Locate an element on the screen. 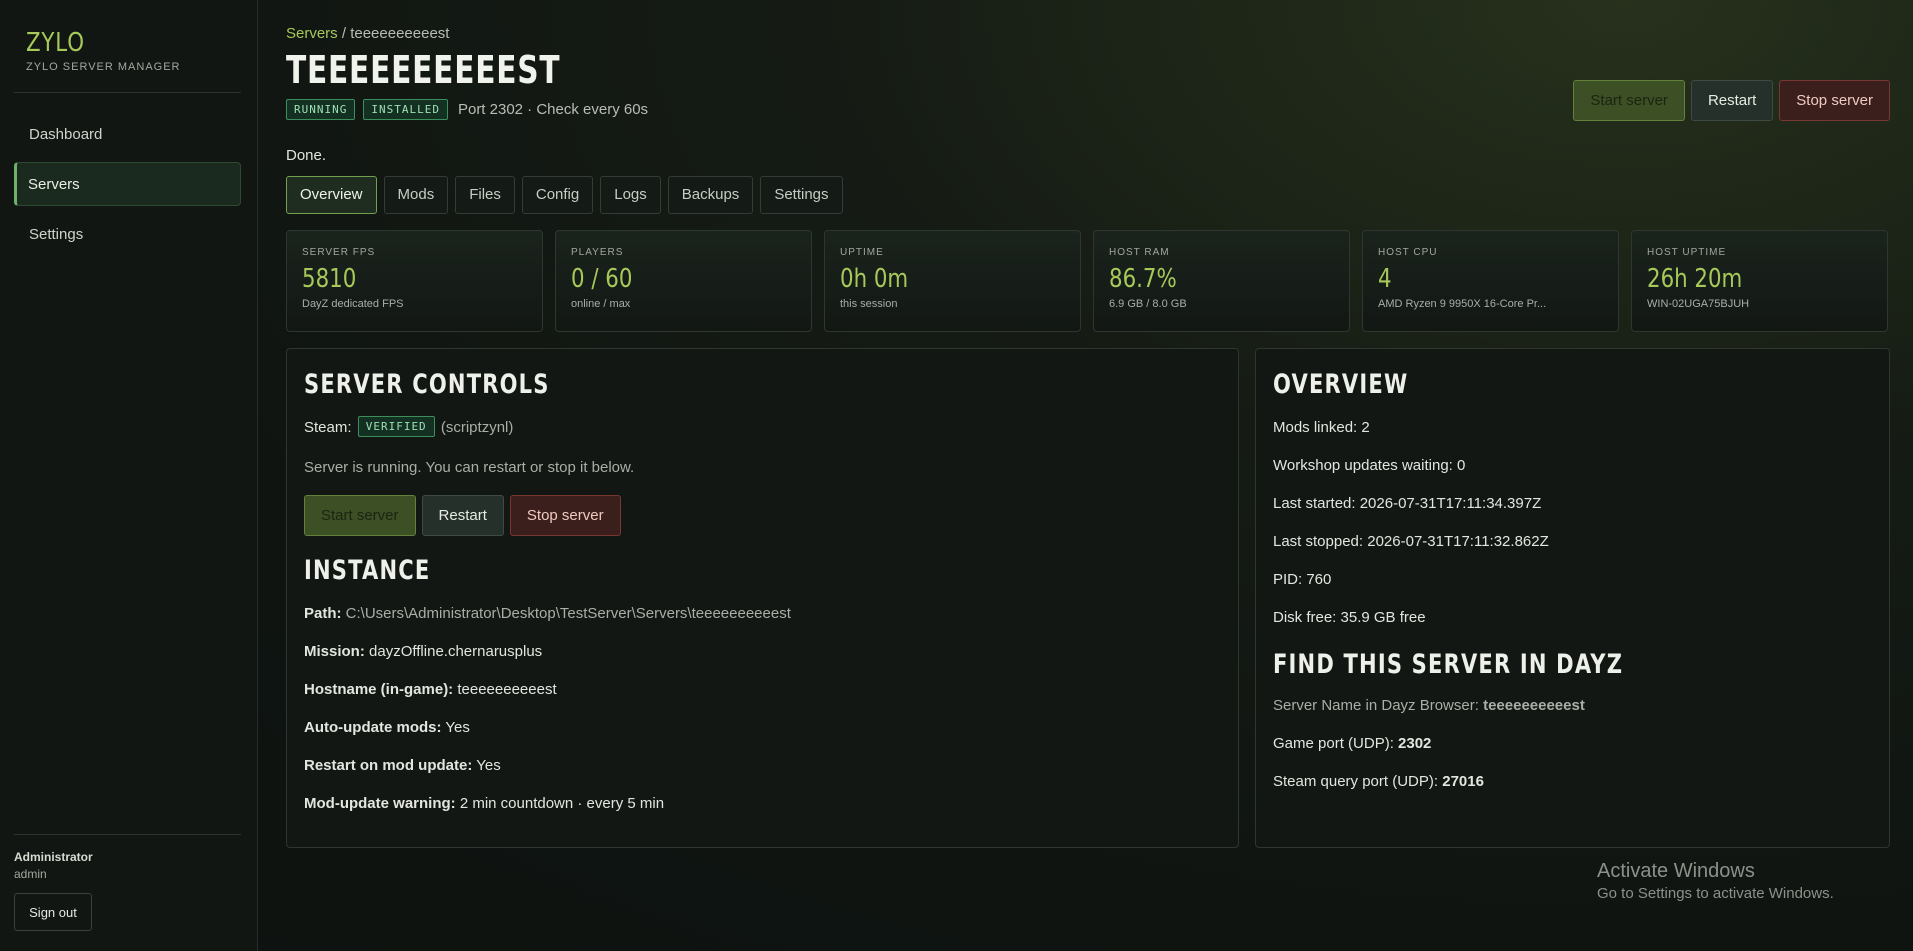 The image size is (1913, 951). overview-heading: OVERVIEW is located at coordinates (1341, 384).